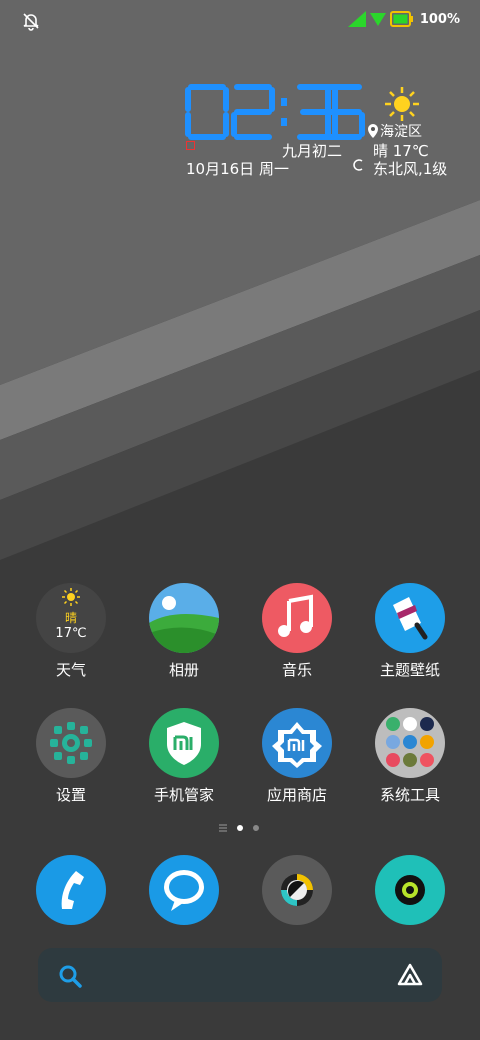  I want to click on app-security: 手机管家, so click(184, 756).